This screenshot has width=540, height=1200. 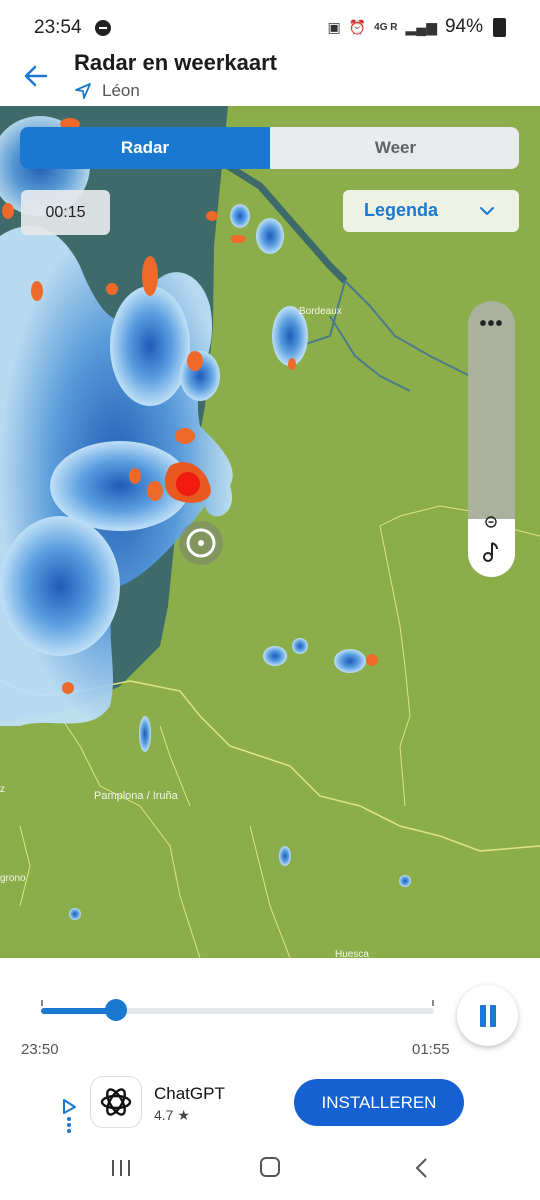 I want to click on app-bar: Radar en weerkaart Léon, so click(x=270, y=76).